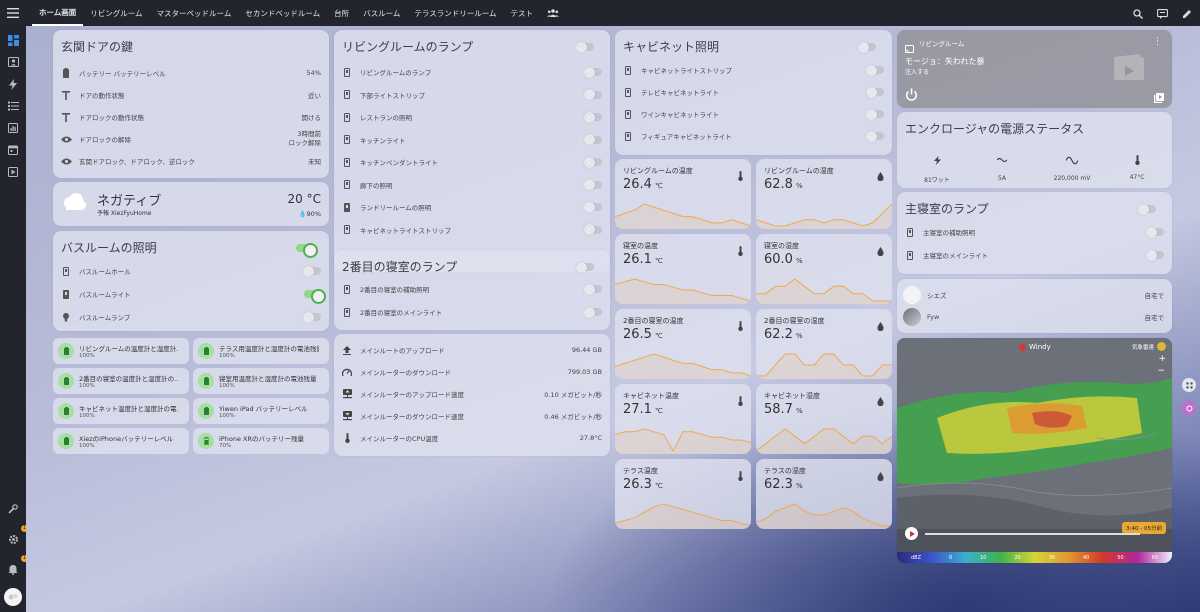 Image resolution: width=1200 pixels, height=612 pixels. I want to click on battery-chip: 2番目の寝室の温度計と湿度計の... 100%, so click(121, 381).